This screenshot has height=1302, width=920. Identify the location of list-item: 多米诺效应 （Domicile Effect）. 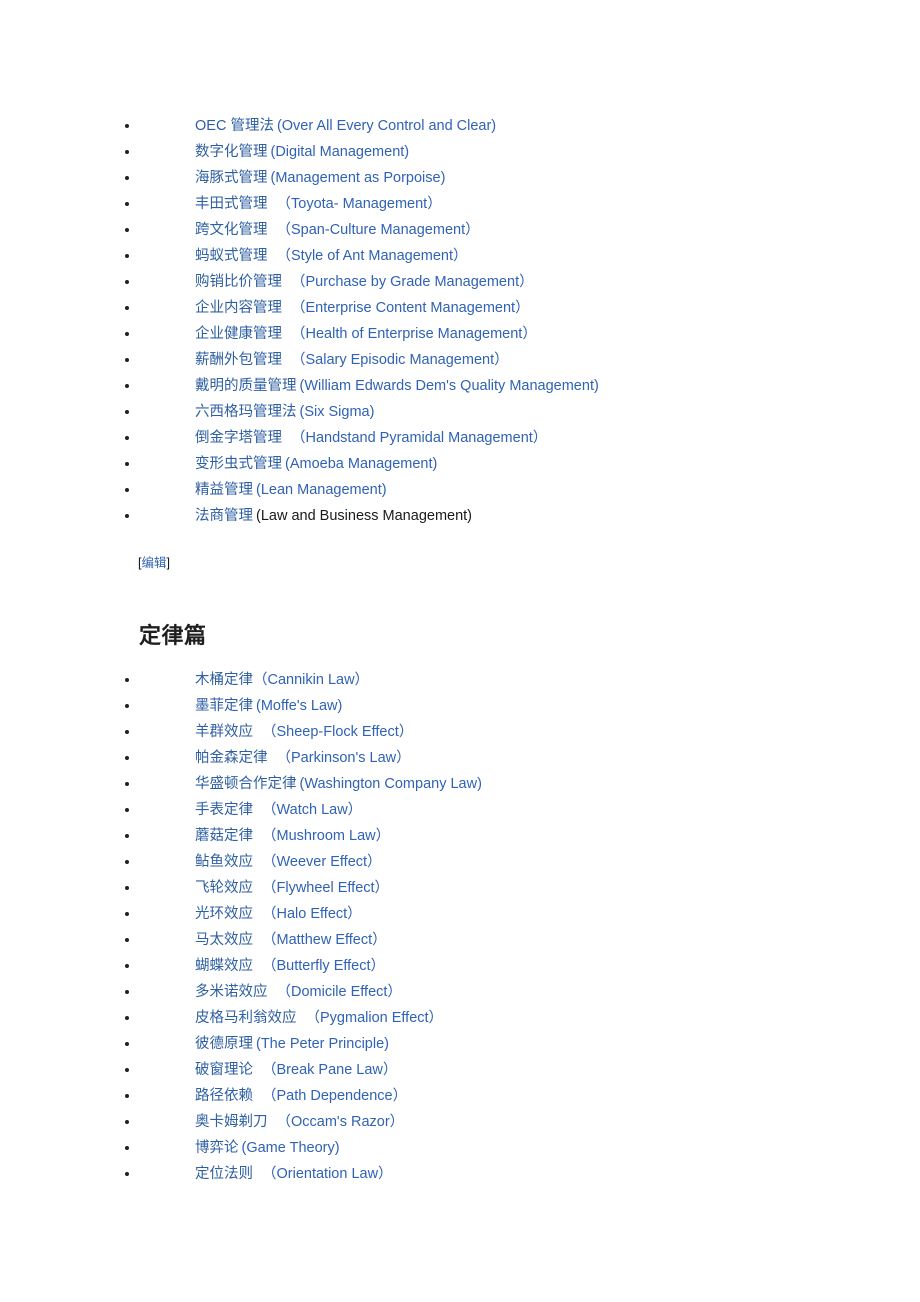
(460, 992).